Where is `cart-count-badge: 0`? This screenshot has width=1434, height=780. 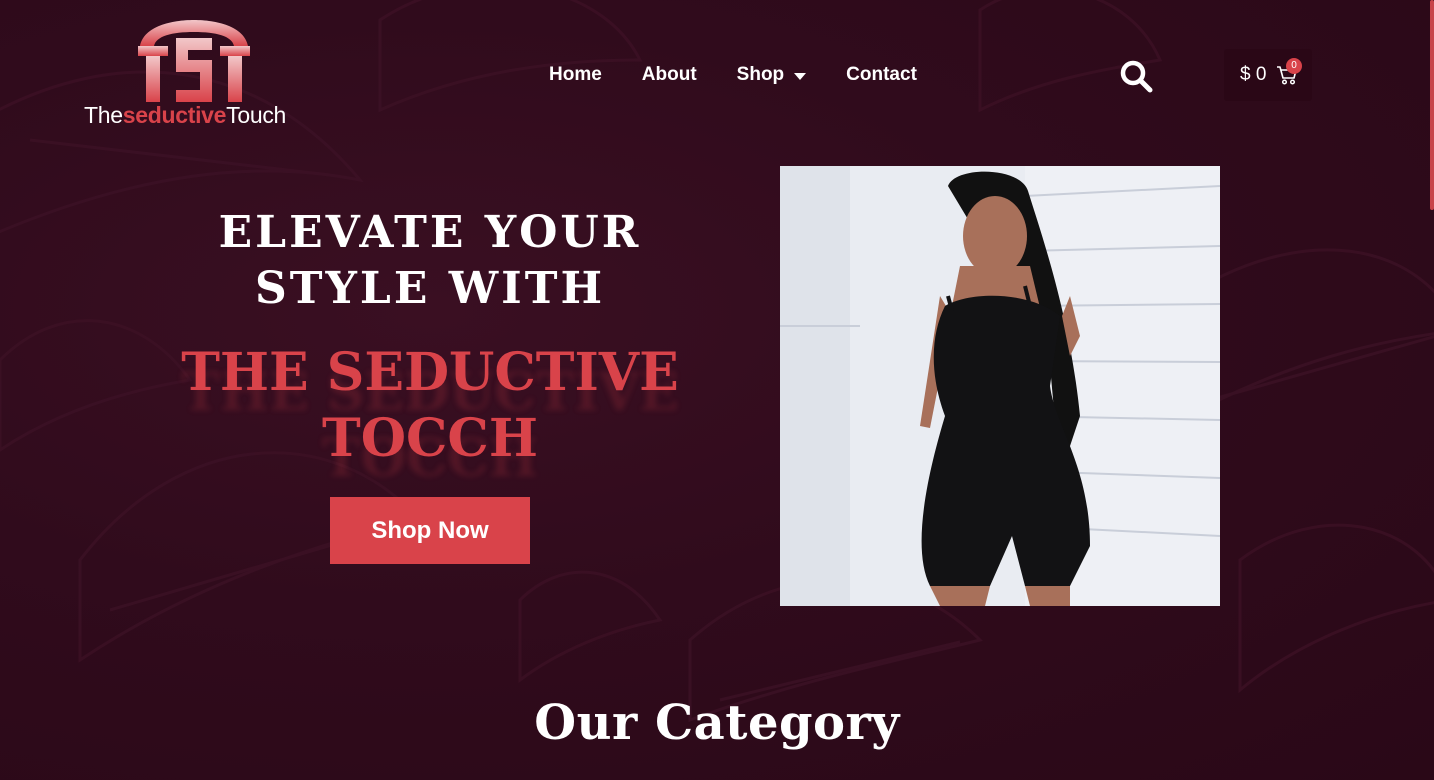
cart-count-badge: 0 is located at coordinates (1294, 66).